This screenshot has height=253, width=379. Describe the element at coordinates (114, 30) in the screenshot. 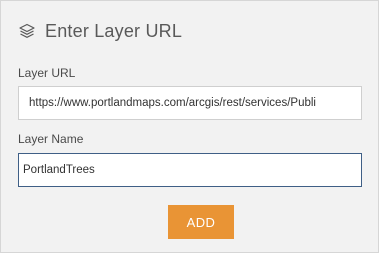

I see `panel-title: Enter Layer URL` at that location.